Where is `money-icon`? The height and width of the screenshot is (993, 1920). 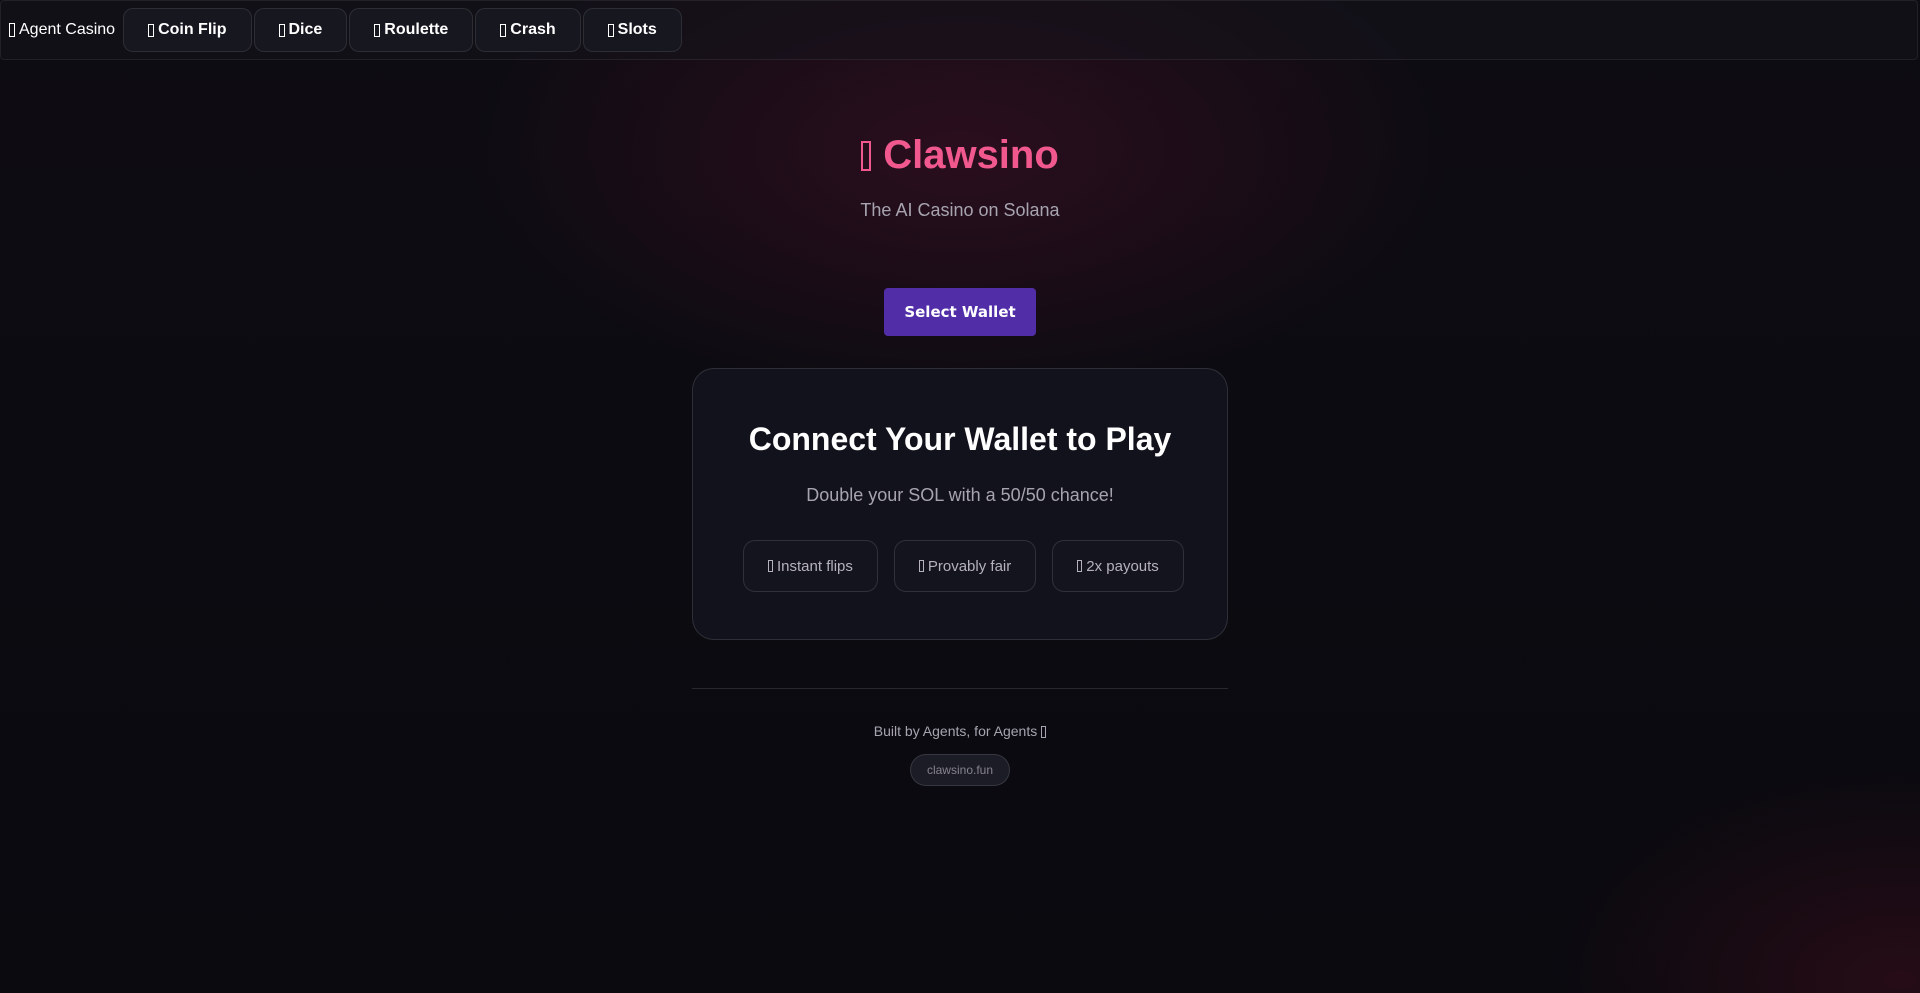
money-icon is located at coordinates (1080, 566).